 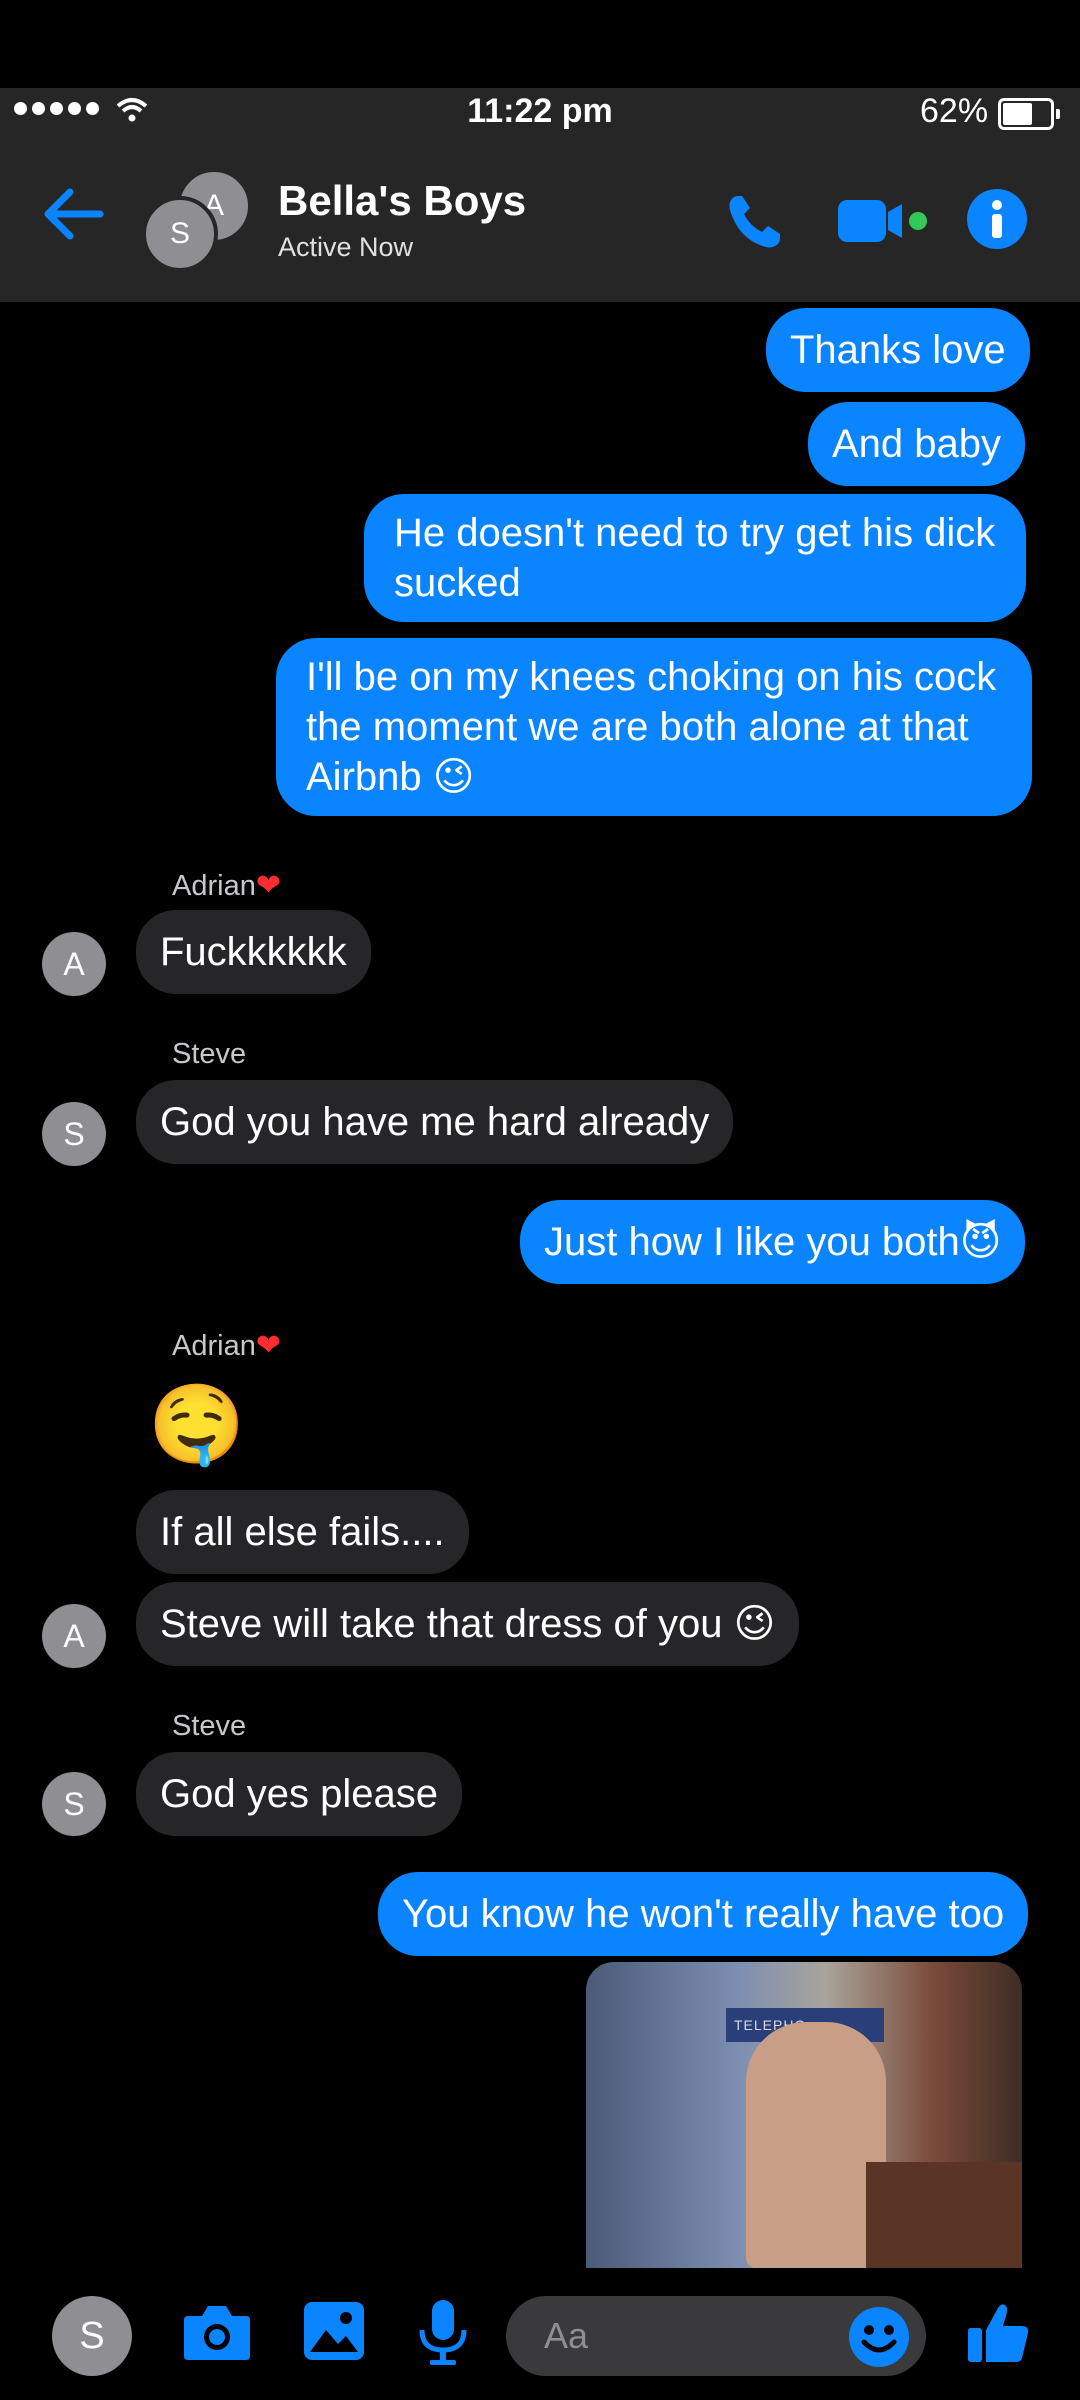 What do you see at coordinates (253, 952) in the screenshot?
I see `incoming-message: Fuckkkkkk` at bounding box center [253, 952].